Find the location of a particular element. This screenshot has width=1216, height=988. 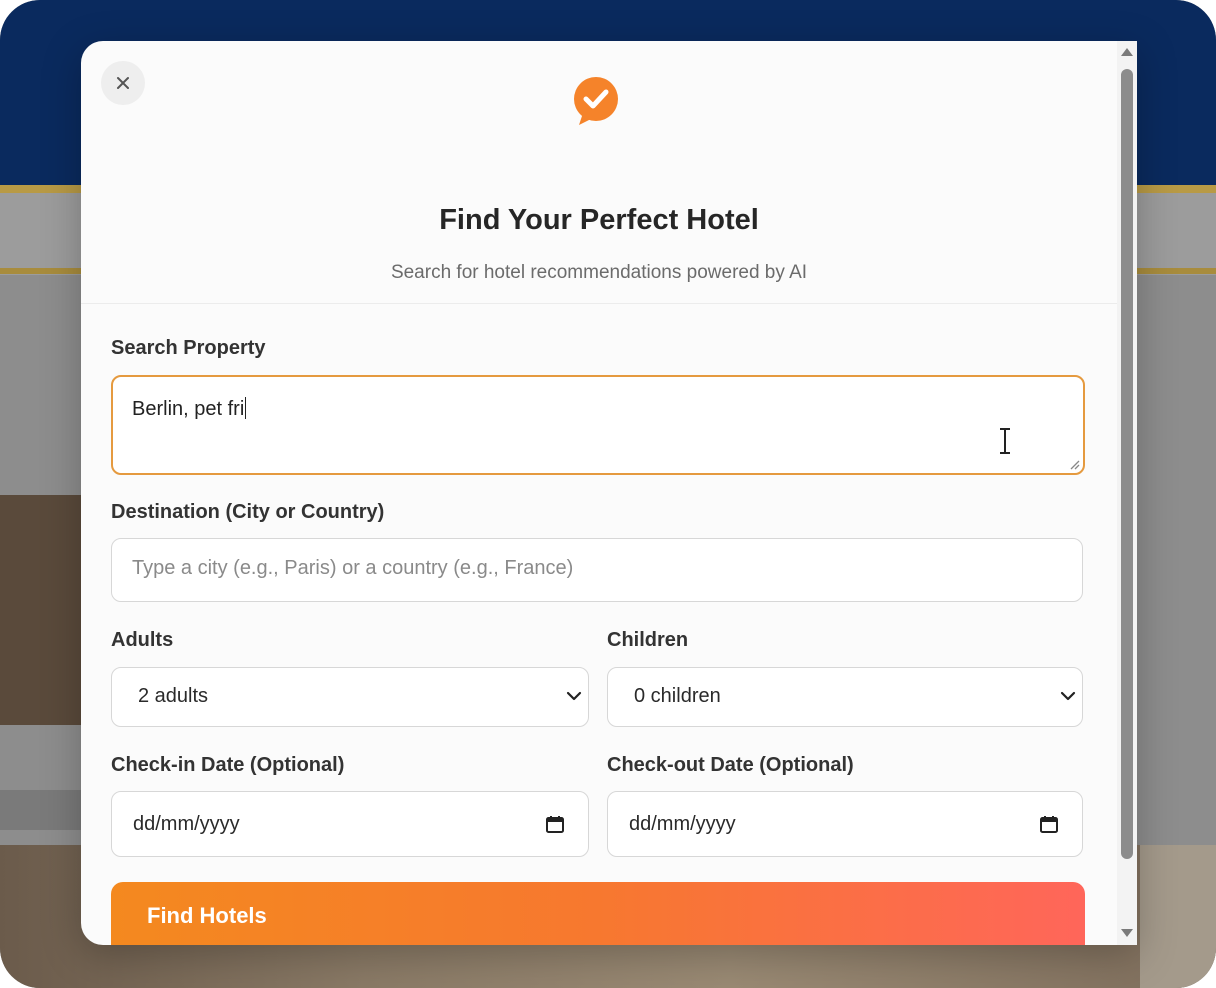

search-property-label: Search Property is located at coordinates (188, 348).